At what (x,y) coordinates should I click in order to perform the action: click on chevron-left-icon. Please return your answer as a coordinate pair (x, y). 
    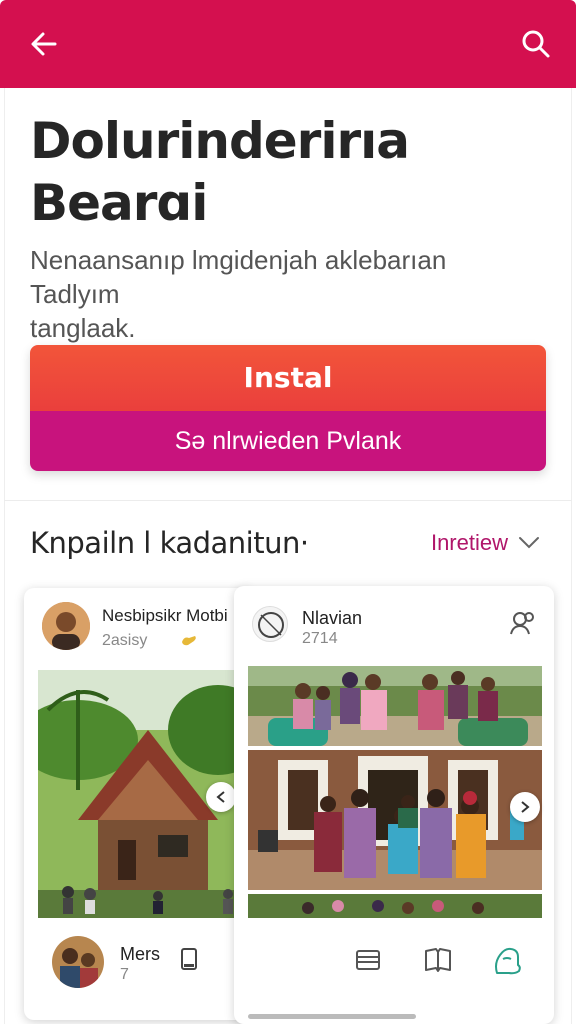
    Looking at the image, I should click on (220, 797).